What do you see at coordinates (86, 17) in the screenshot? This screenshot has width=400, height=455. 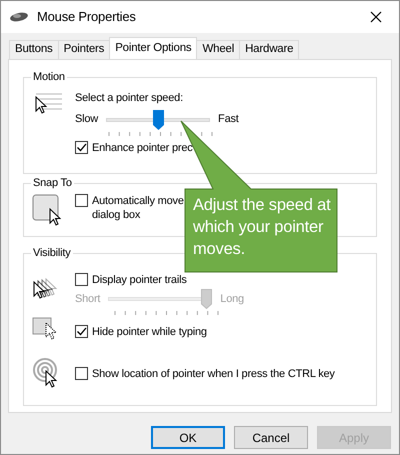 I see `window-title: Mouse Properties` at bounding box center [86, 17].